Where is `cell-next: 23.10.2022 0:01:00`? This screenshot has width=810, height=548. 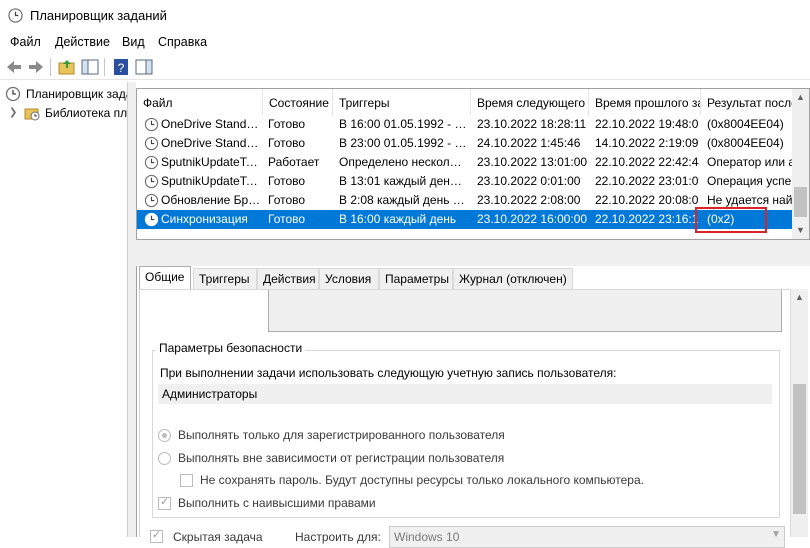 cell-next: 23.10.2022 0:01:00 is located at coordinates (529, 181).